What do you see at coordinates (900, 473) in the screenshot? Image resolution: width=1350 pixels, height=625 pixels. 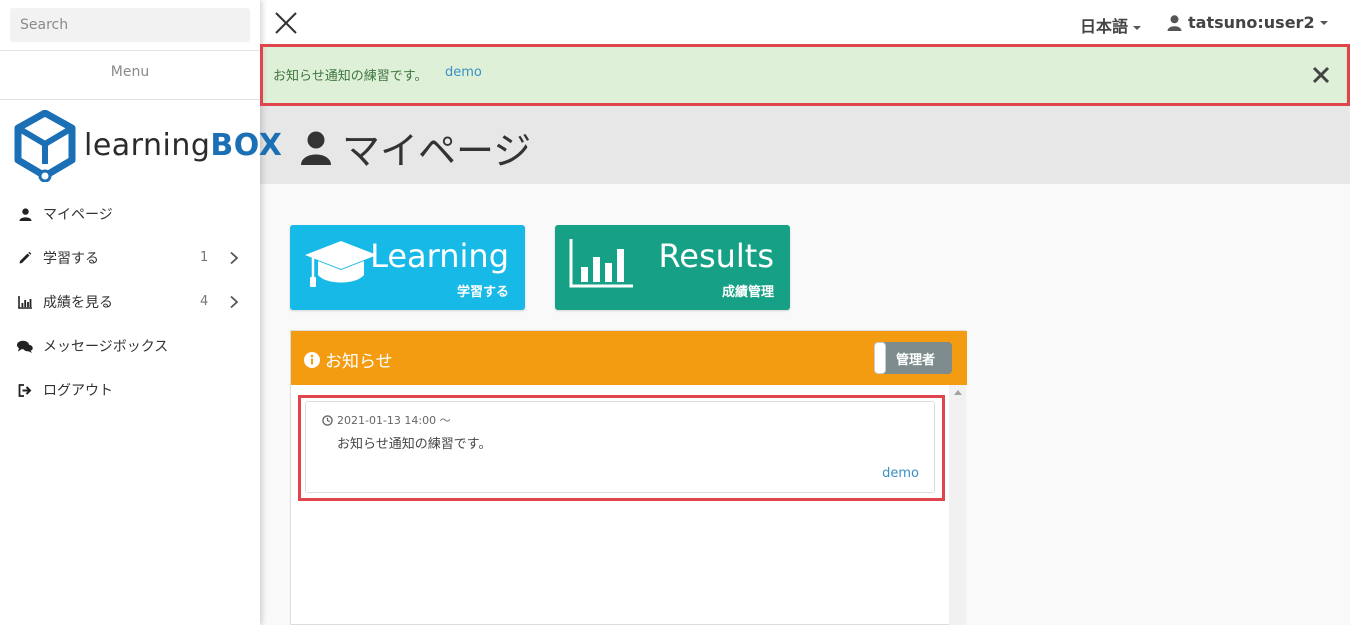 I see `notice-author-link: demo` at bounding box center [900, 473].